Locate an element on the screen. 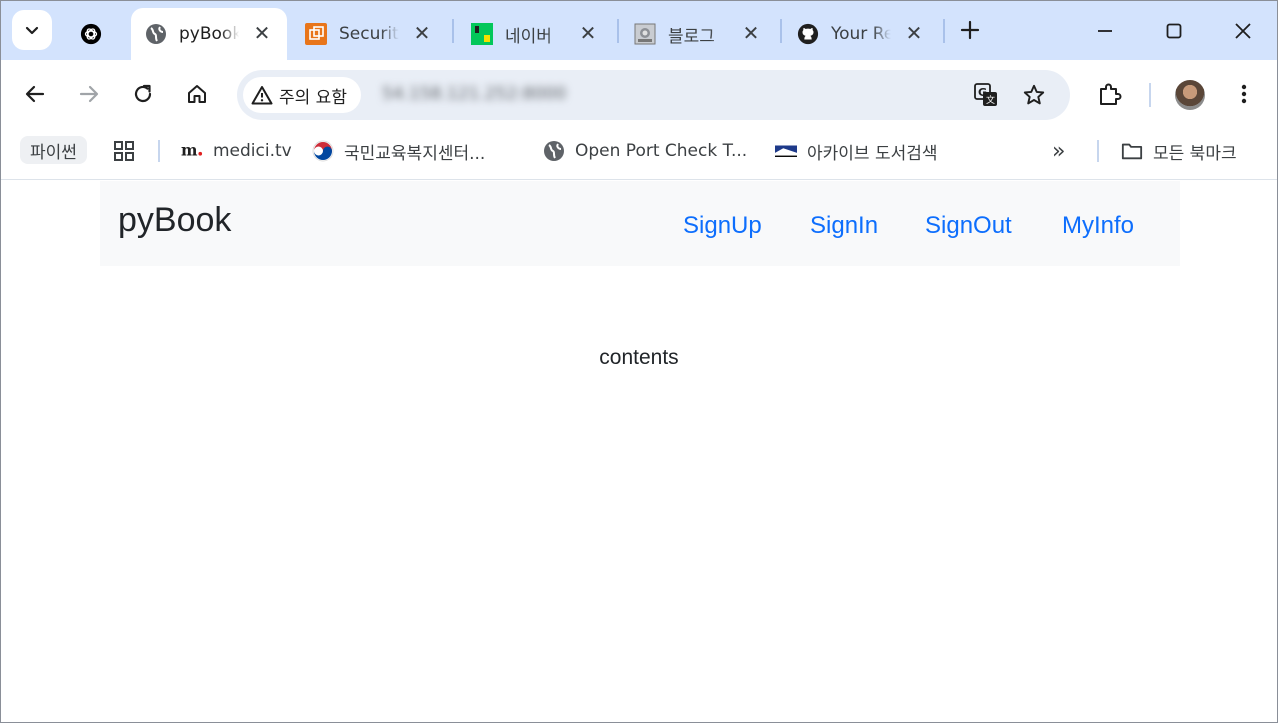 This screenshot has height=723, width=1278. apps-button is located at coordinates (124, 151).